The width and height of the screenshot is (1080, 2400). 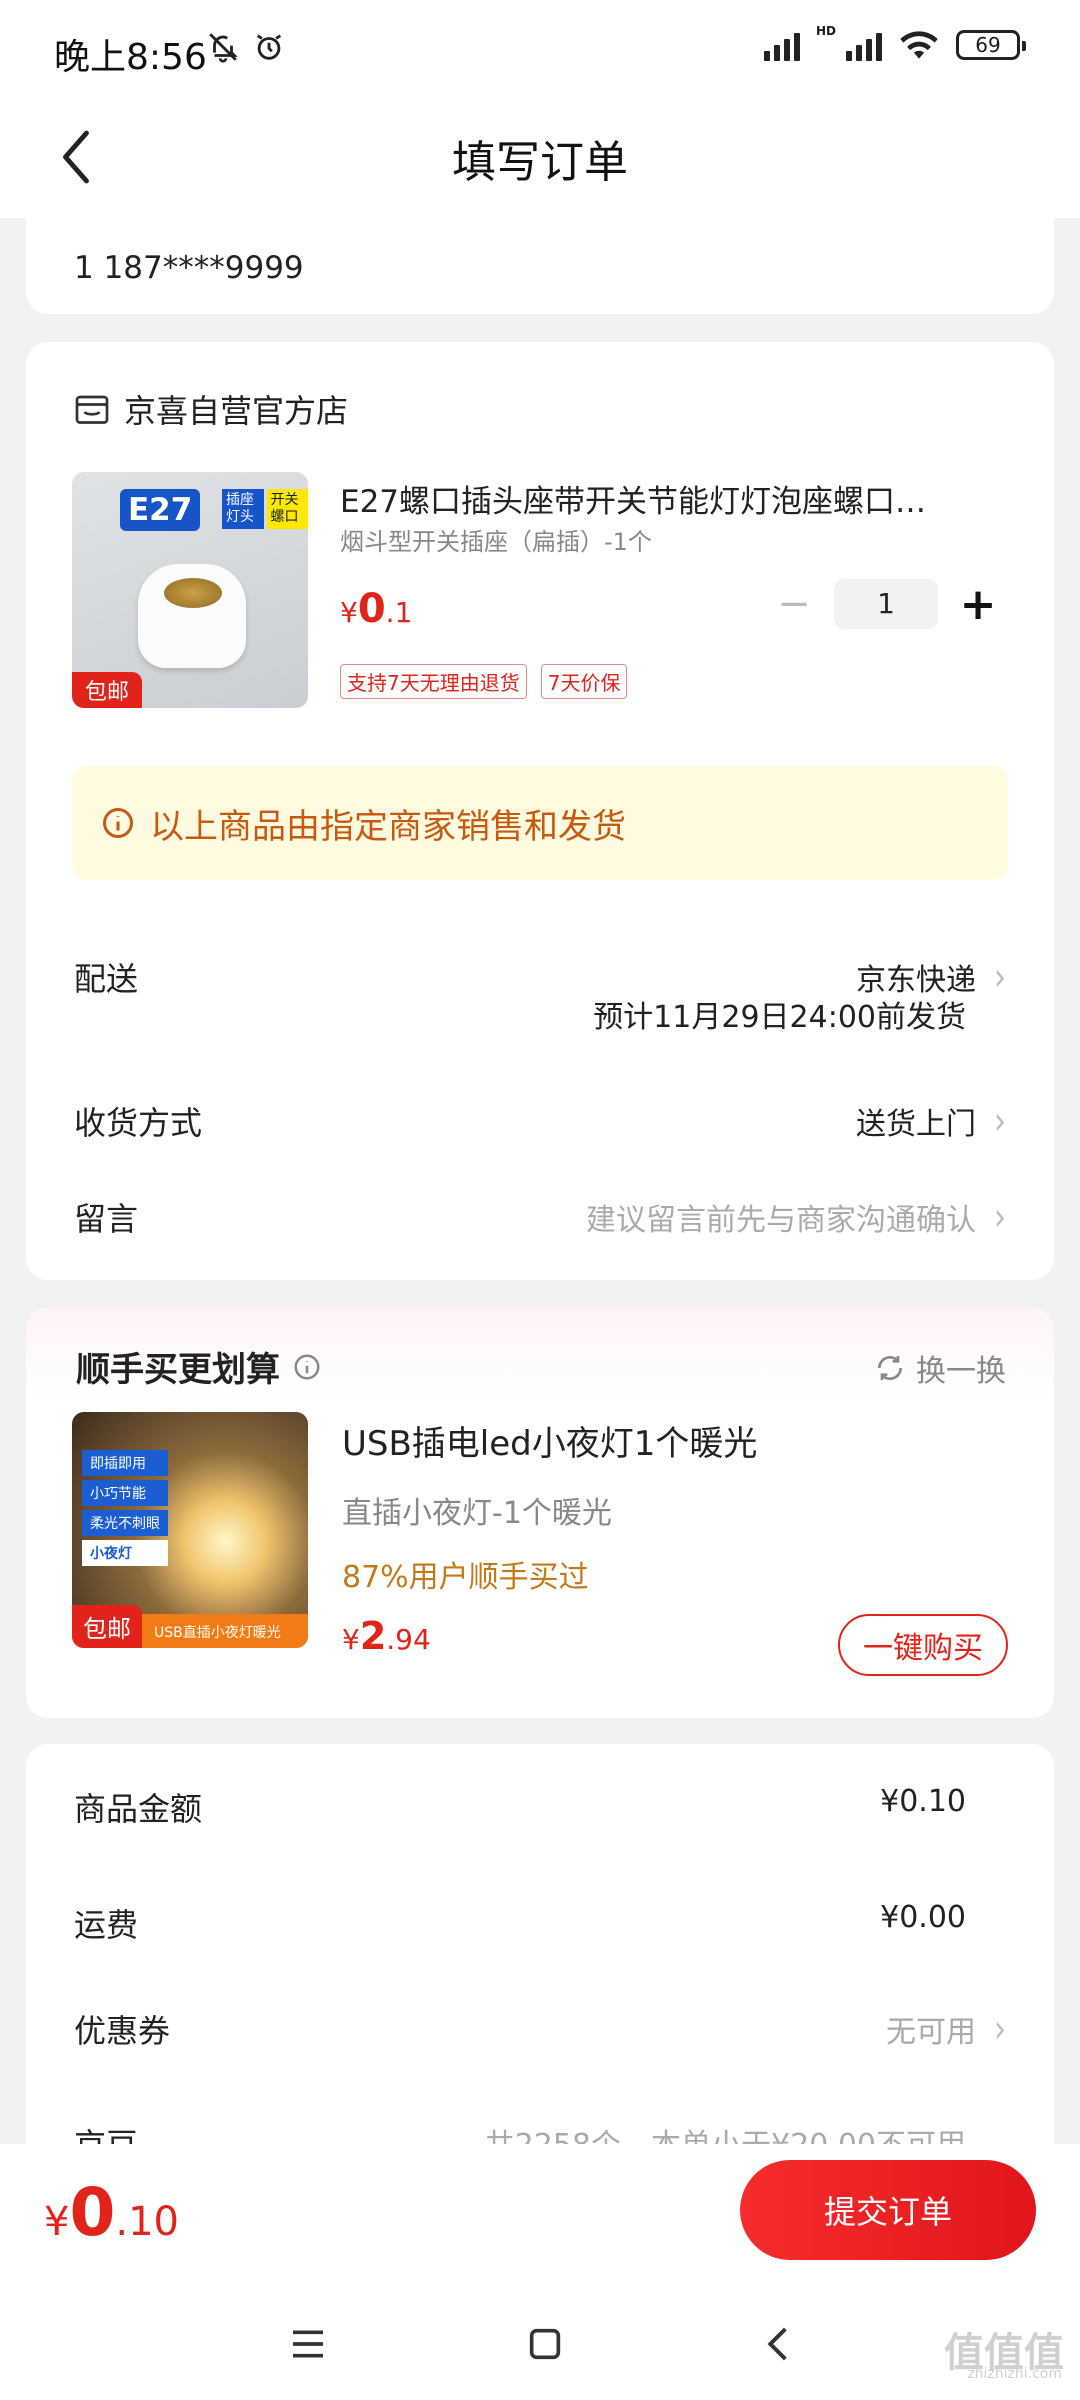 What do you see at coordinates (923, 1645) in the screenshot?
I see `one-click-buy-button: 一键购买` at bounding box center [923, 1645].